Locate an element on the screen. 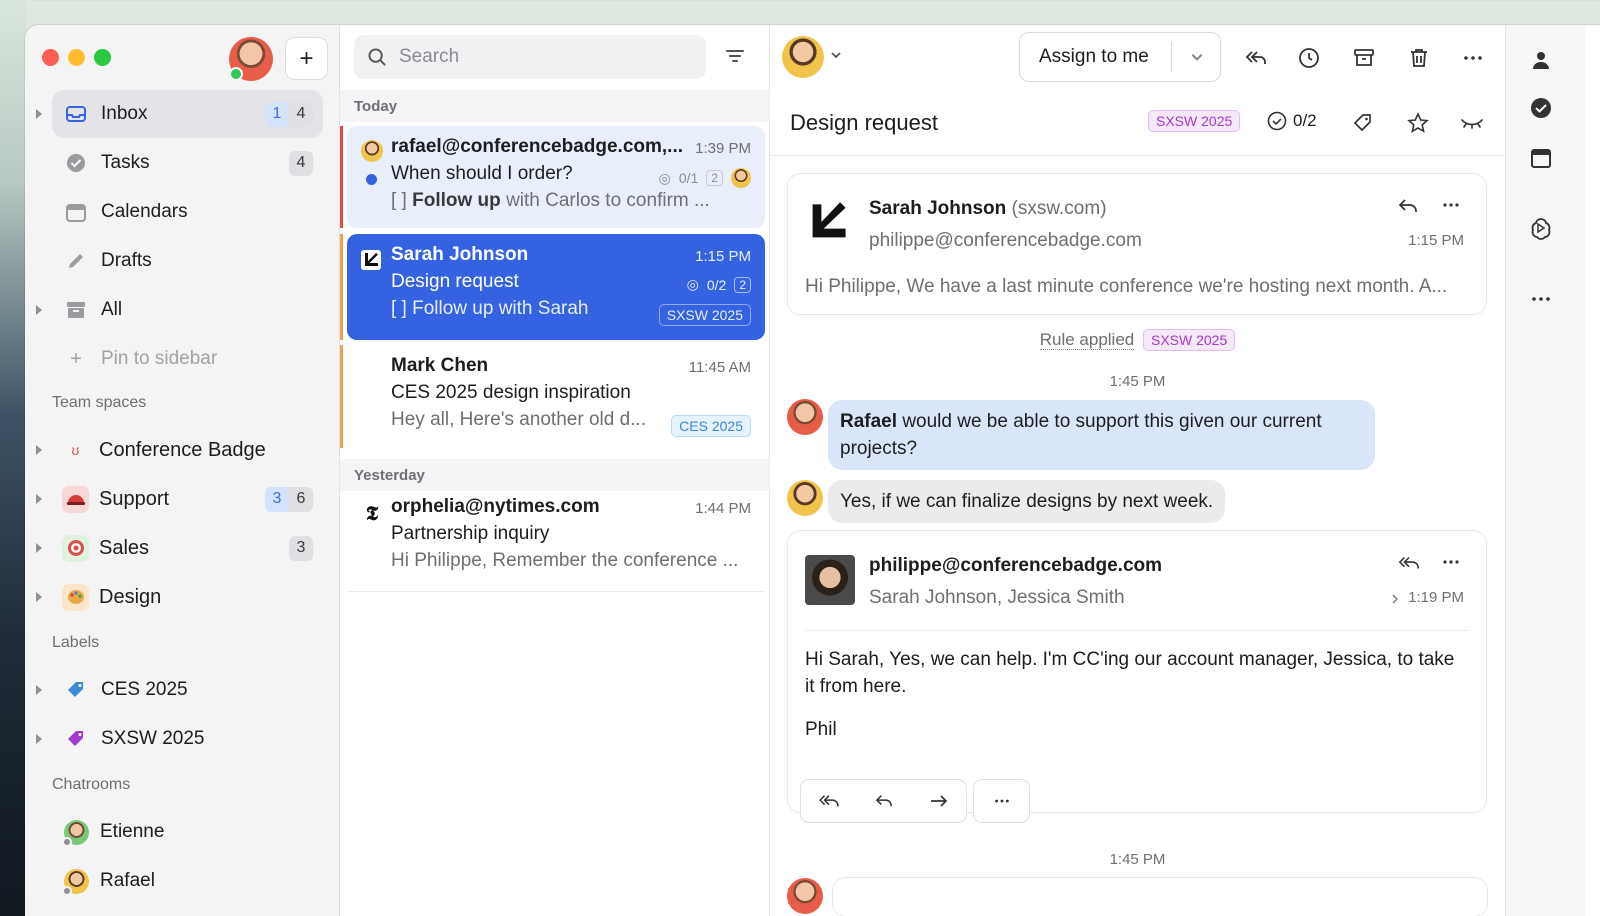  sidebar-item-inbox: Inbox 1 4 is located at coordinates (179, 114).